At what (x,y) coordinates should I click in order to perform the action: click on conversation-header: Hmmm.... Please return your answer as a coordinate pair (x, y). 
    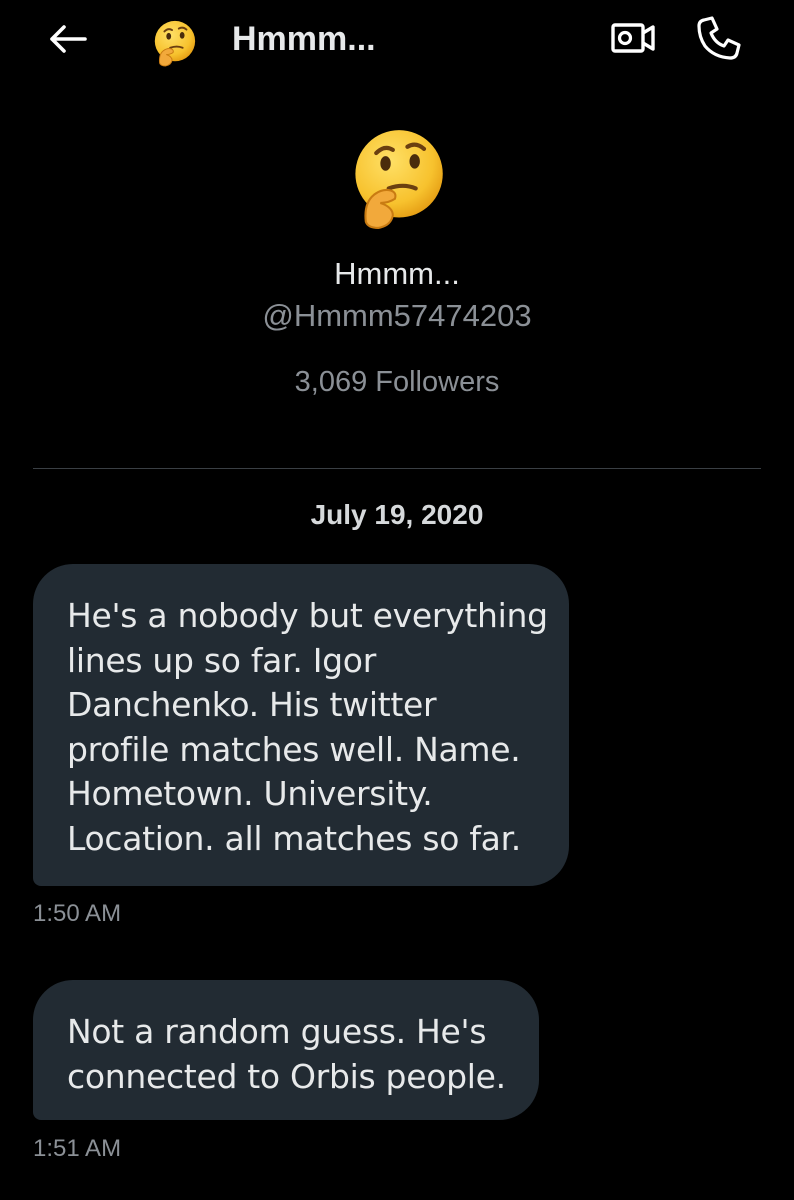
    Looking at the image, I should click on (397, 40).